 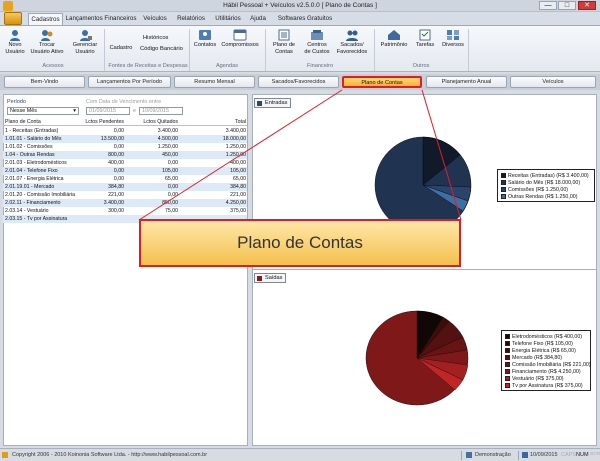 What do you see at coordinates (214, 82) in the screenshot?
I see `nav-resumo-mensal: Resumo Mensal` at bounding box center [214, 82].